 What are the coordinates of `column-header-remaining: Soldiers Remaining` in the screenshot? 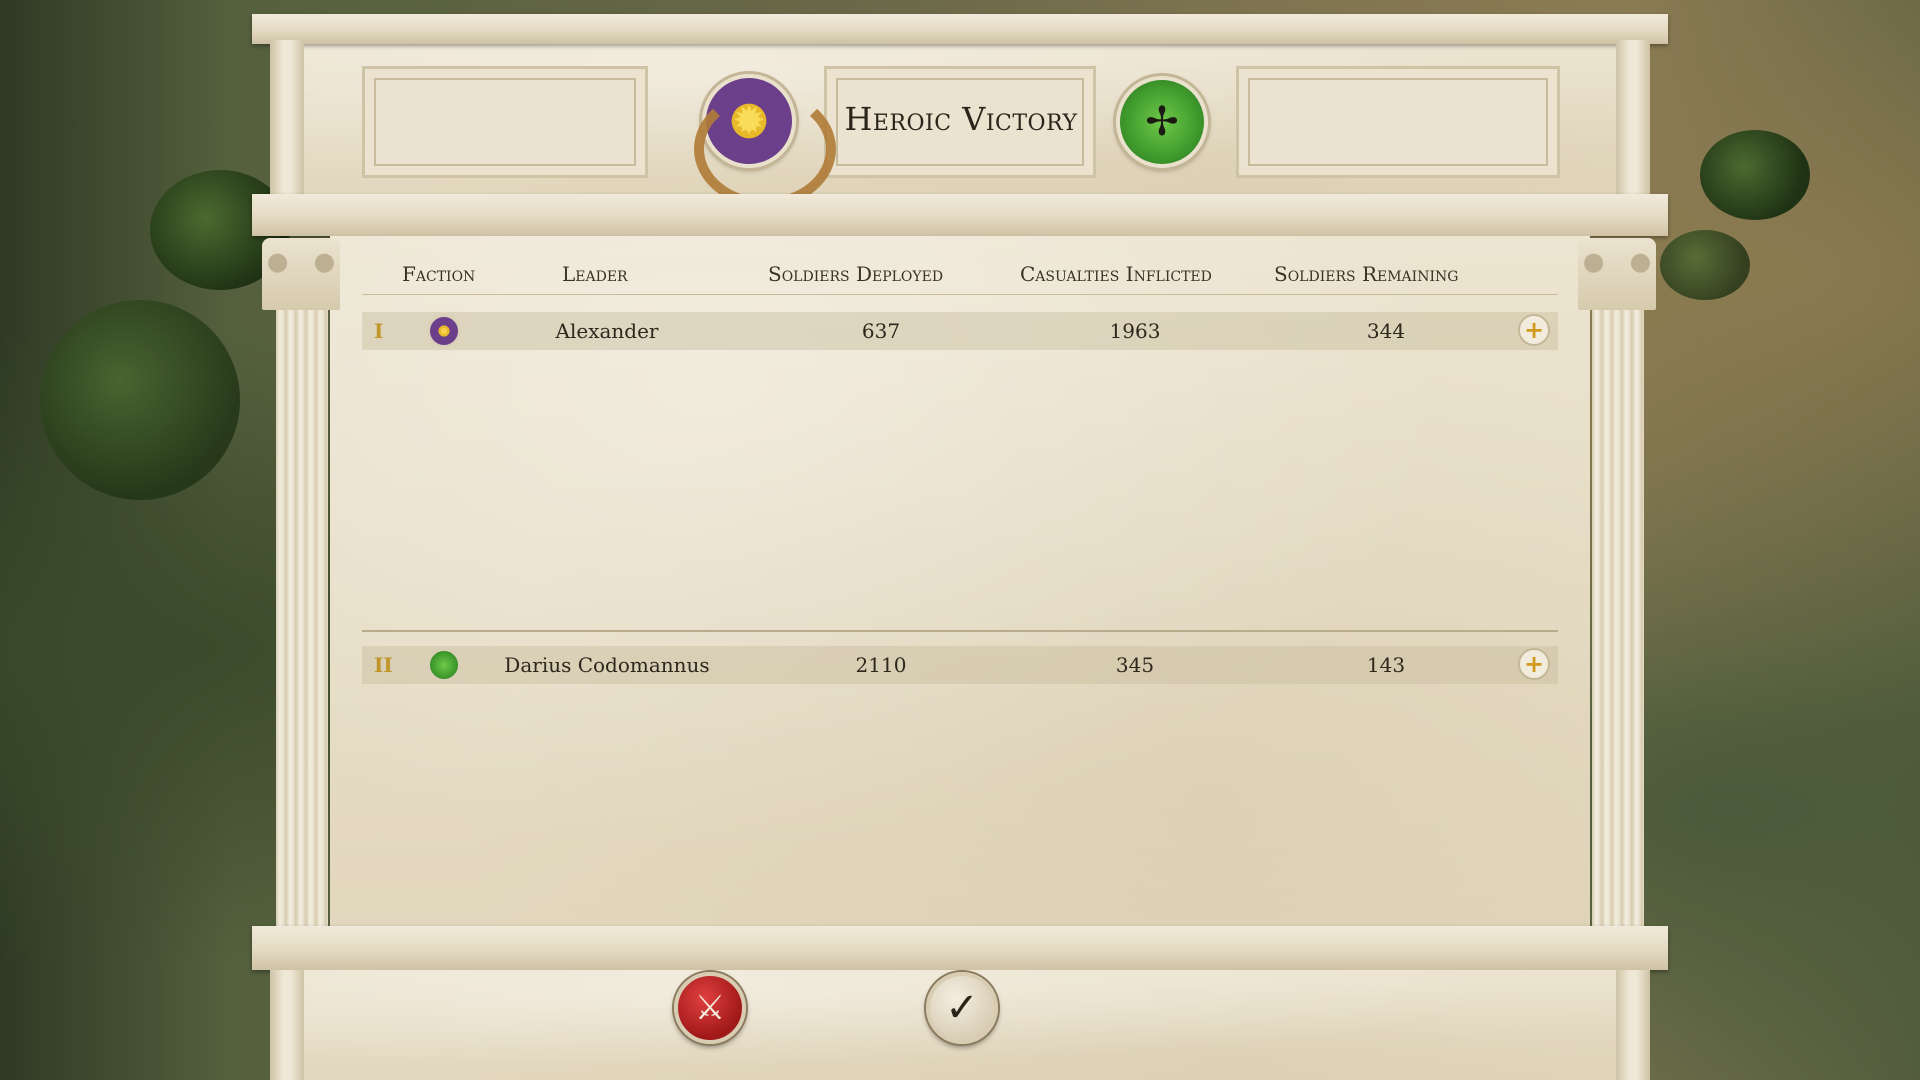 It's located at (1366, 274).